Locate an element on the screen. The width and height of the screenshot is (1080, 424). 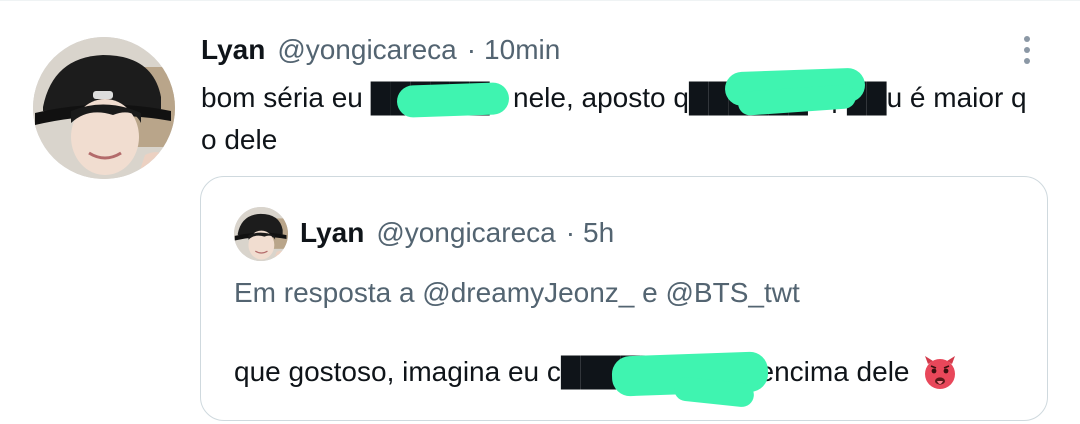
quoted-avatar is located at coordinates (261, 234).